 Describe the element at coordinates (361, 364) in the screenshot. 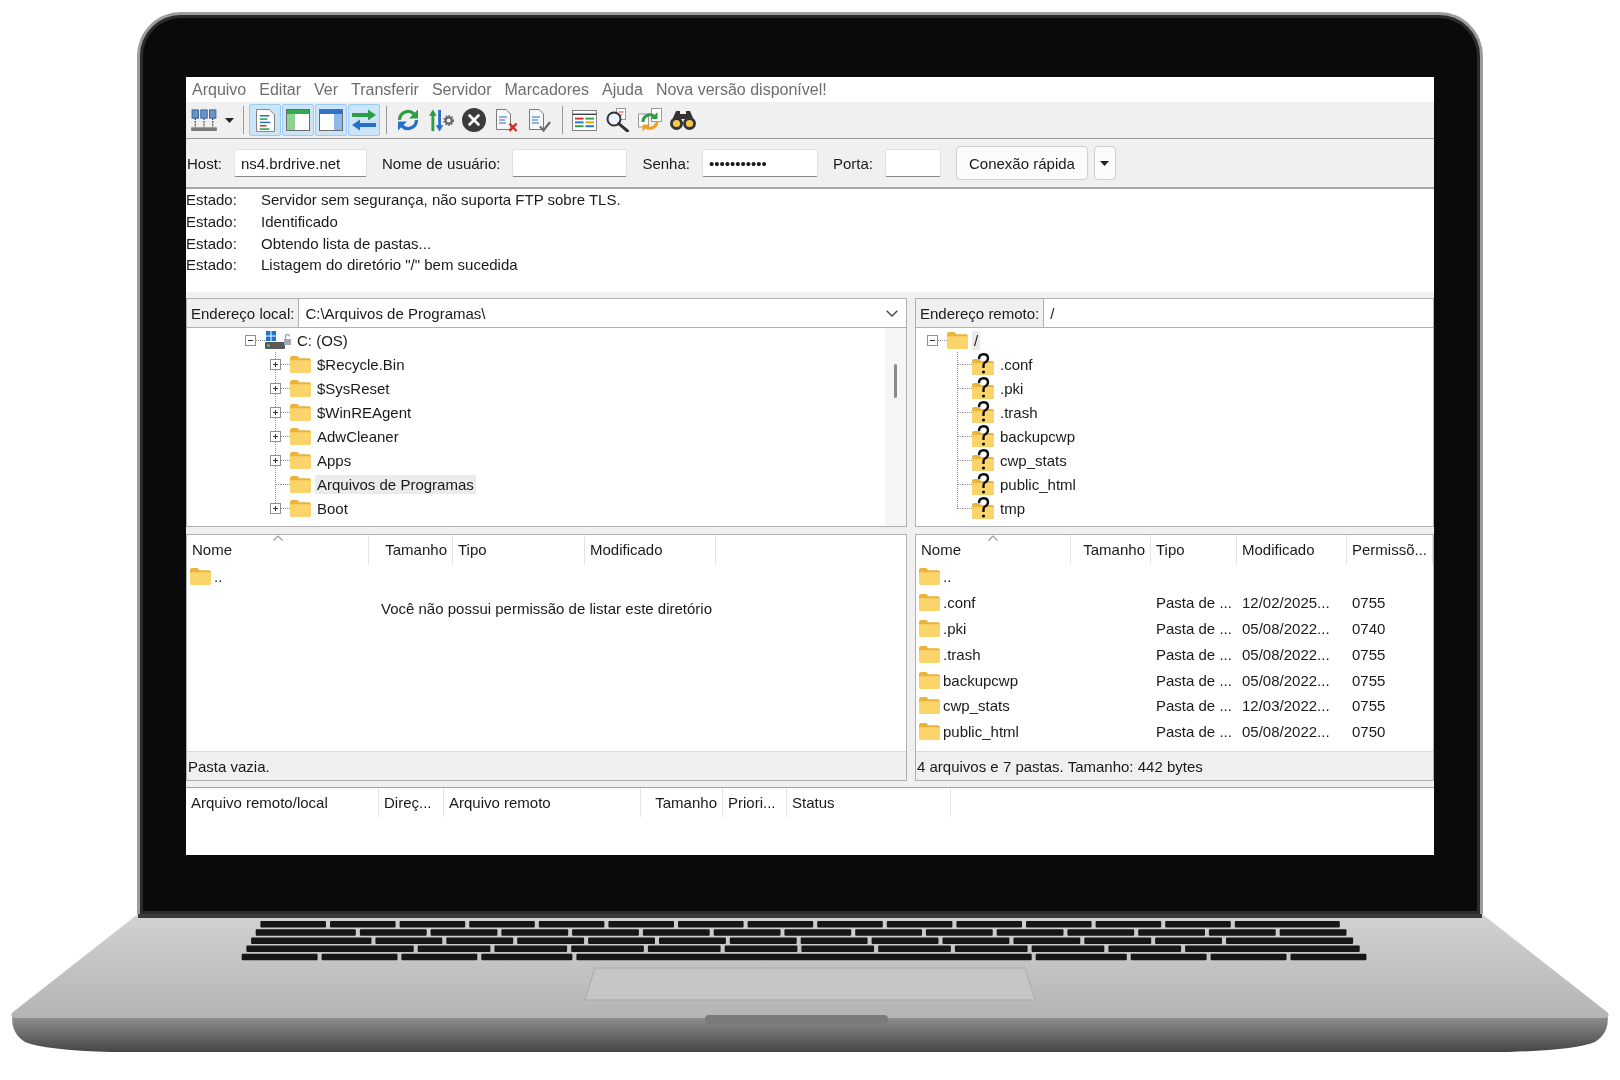

I see `tree-item: $Recycle.Bin` at that location.